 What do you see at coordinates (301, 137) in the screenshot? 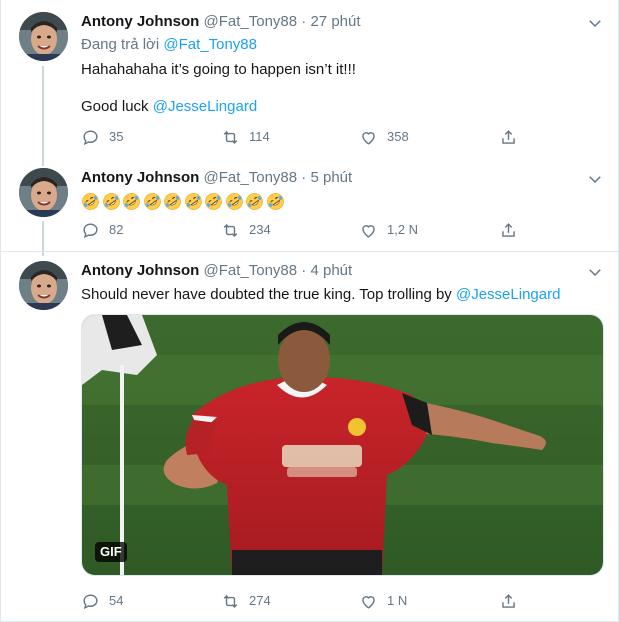
I see `tweet-actions: 35 114 358` at bounding box center [301, 137].